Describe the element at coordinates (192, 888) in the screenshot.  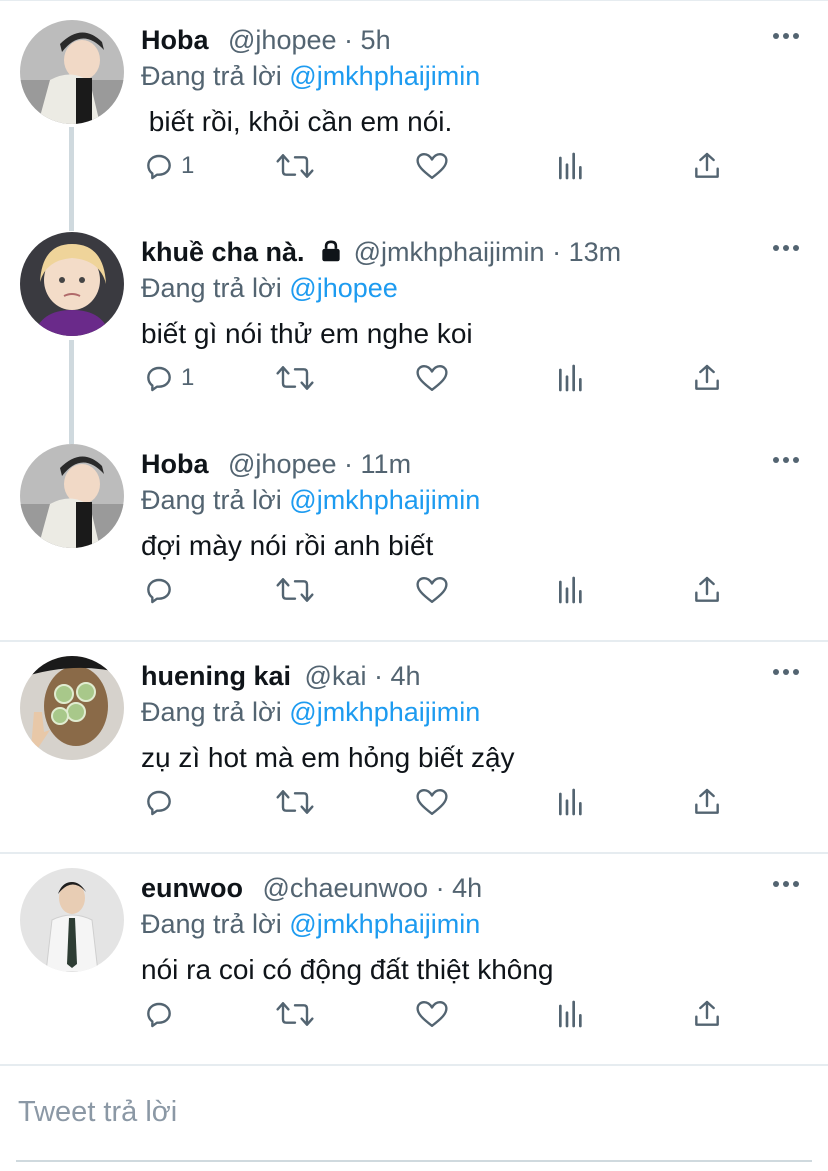
I see `display-name: eunwoo` at that location.